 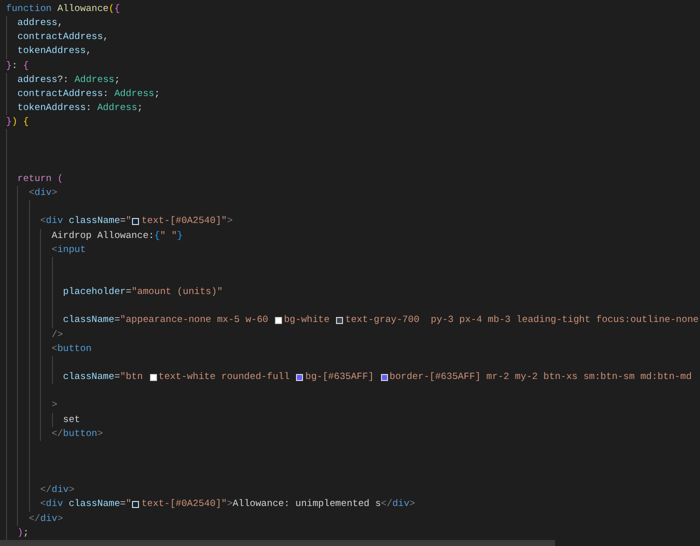 I want to click on code-text: address,, so click(x=40, y=23).